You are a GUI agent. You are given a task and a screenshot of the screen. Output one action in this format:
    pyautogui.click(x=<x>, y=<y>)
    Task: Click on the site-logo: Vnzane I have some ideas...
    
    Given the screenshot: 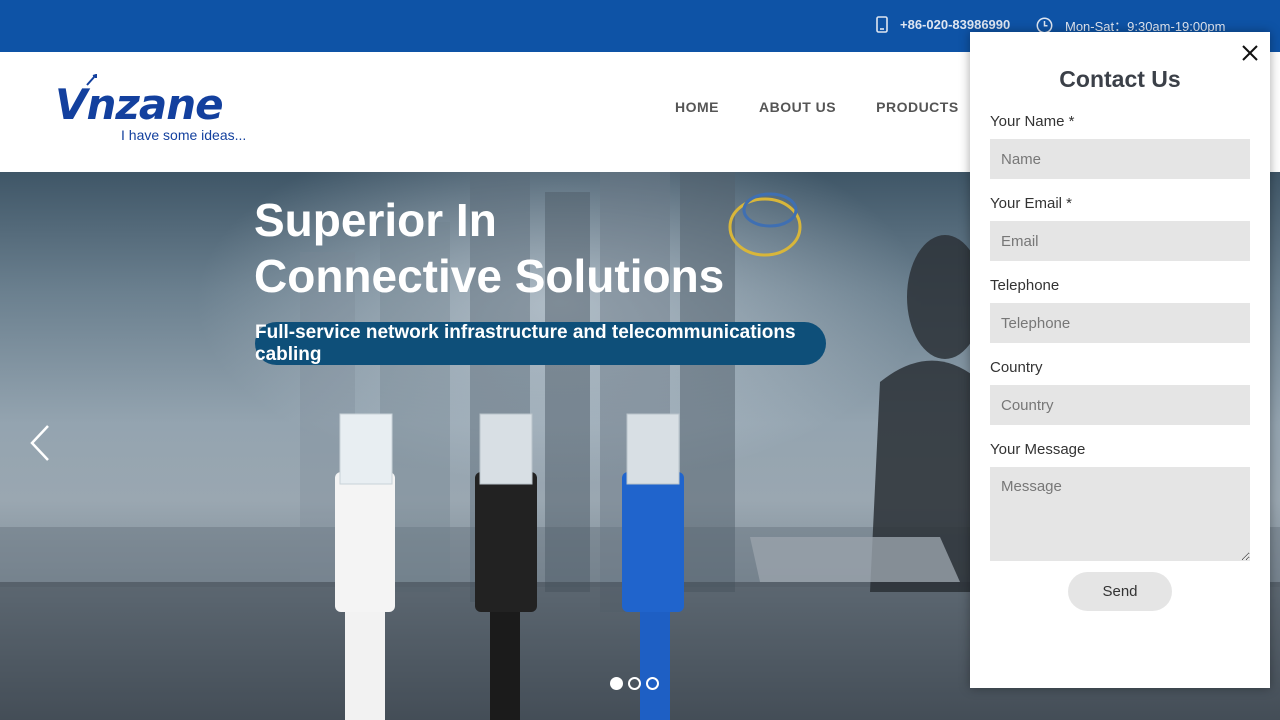 What is the action you would take?
    pyautogui.click(x=157, y=111)
    